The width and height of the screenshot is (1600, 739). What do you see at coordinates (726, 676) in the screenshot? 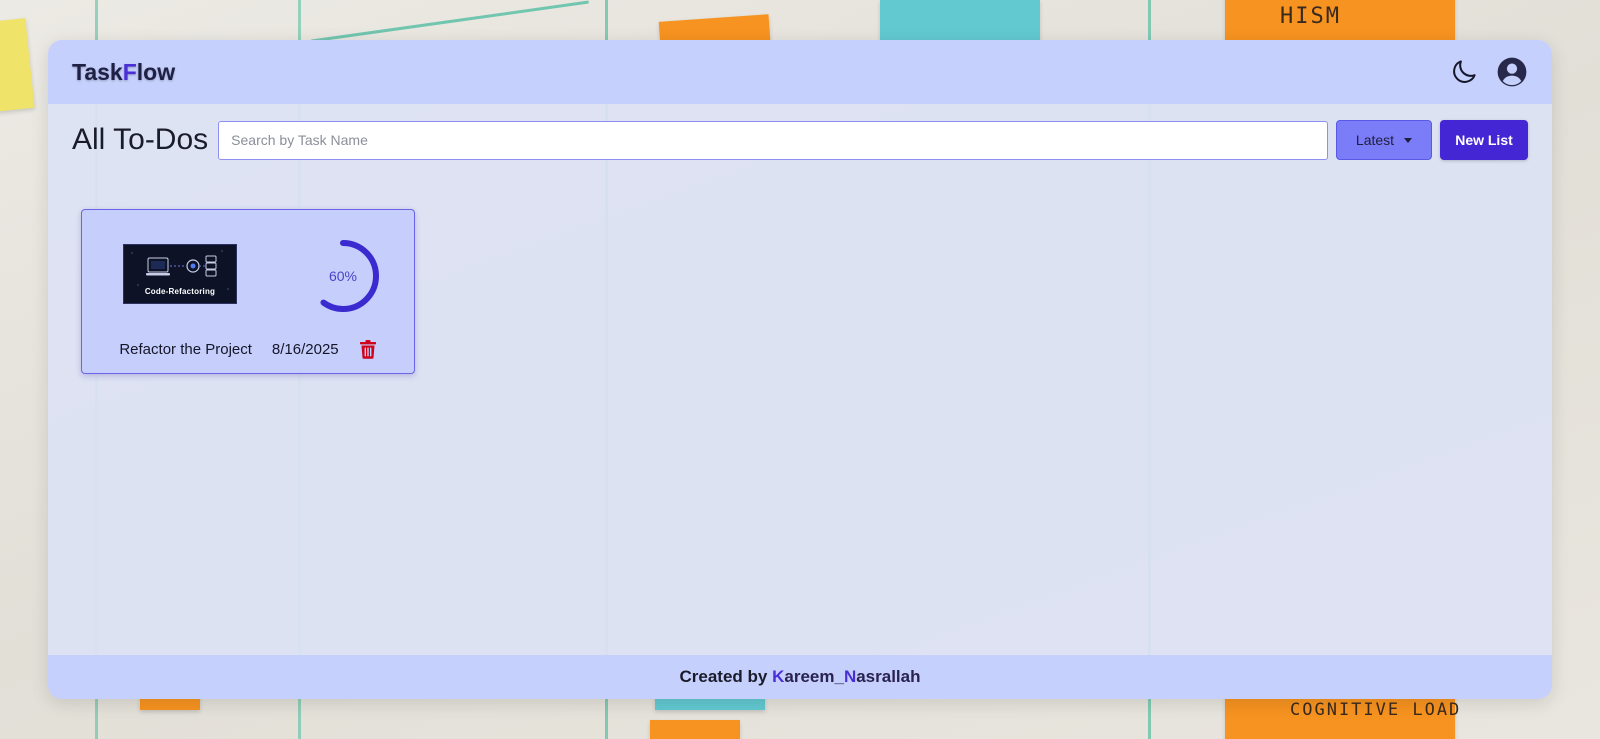
I see `footer-prefix: Created by` at bounding box center [726, 676].